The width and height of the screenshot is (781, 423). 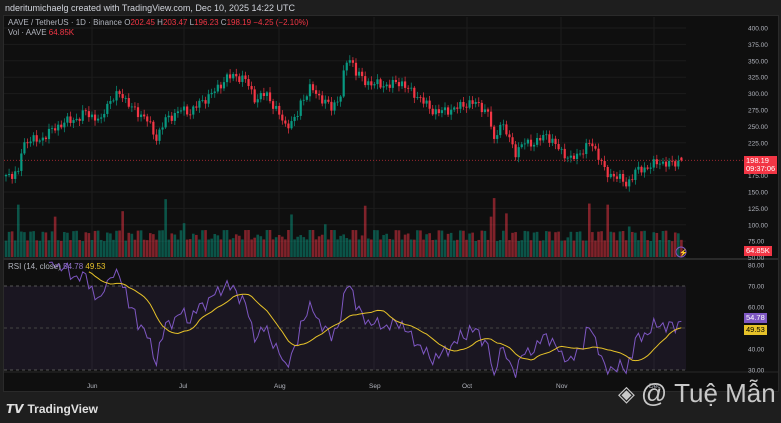 What do you see at coordinates (758, 29) in the screenshot?
I see `price-axis-label: 400.00` at bounding box center [758, 29].